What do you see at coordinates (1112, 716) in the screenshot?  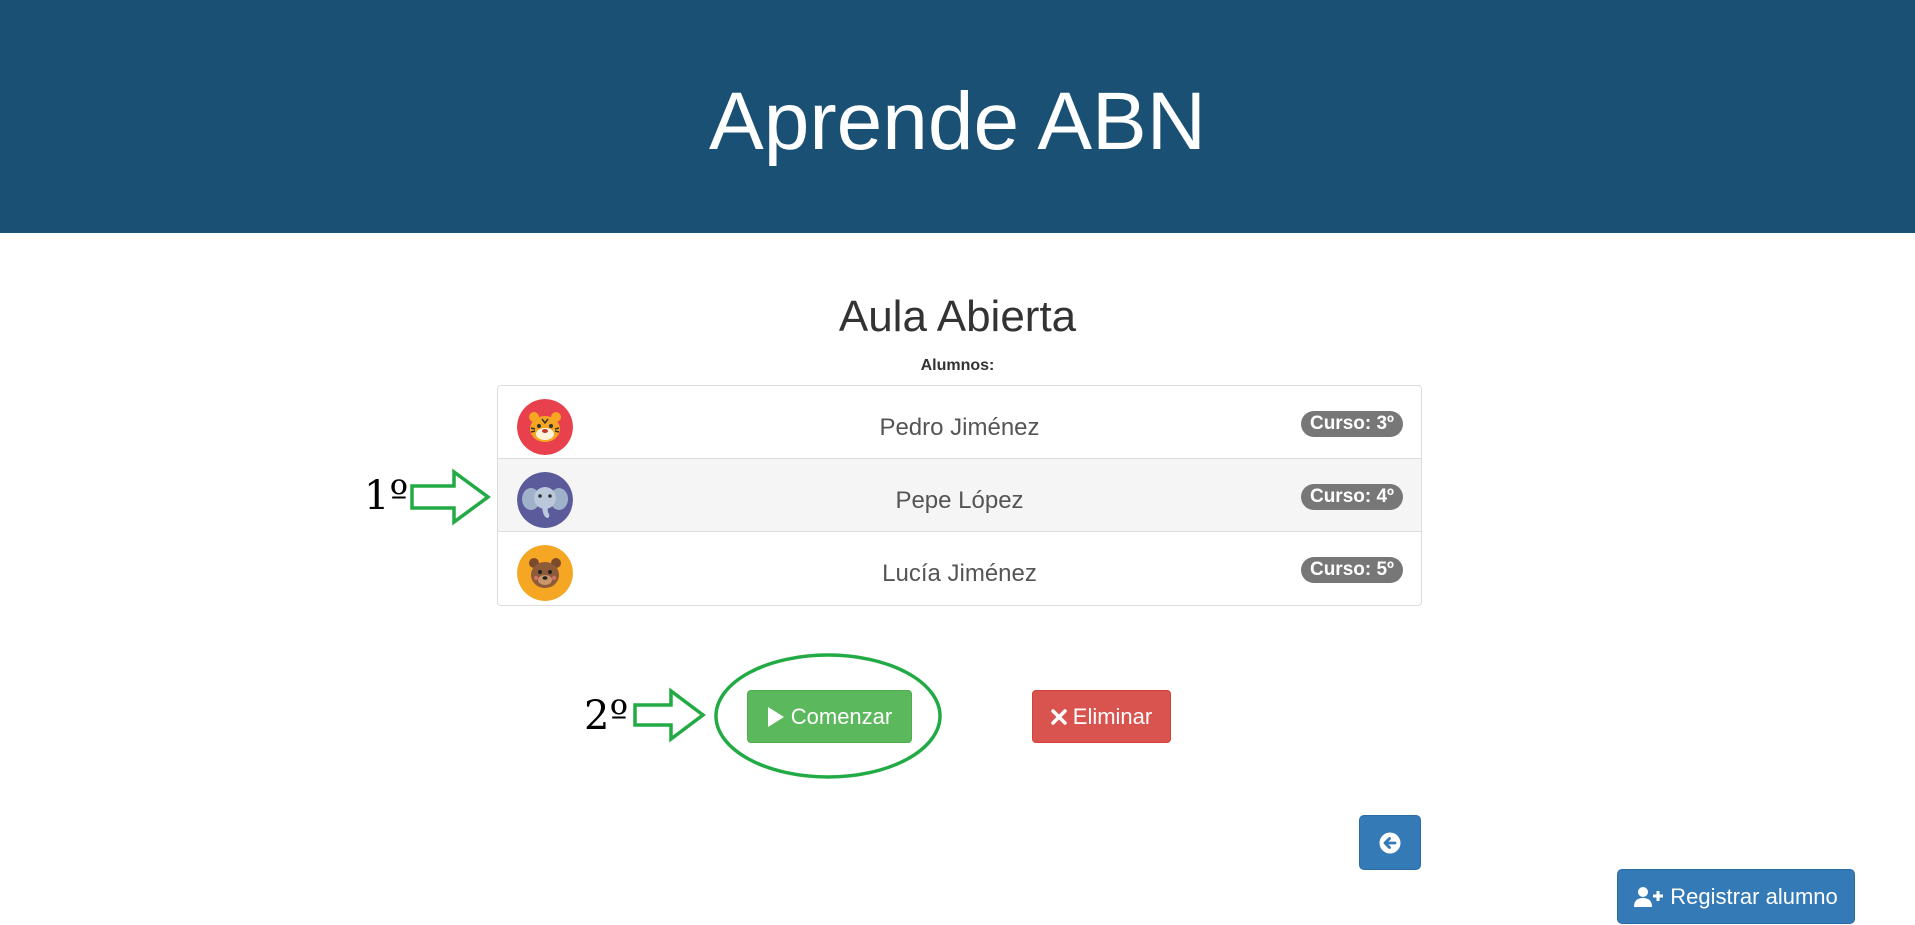 I see `delete-button-label: Eliminar` at bounding box center [1112, 716].